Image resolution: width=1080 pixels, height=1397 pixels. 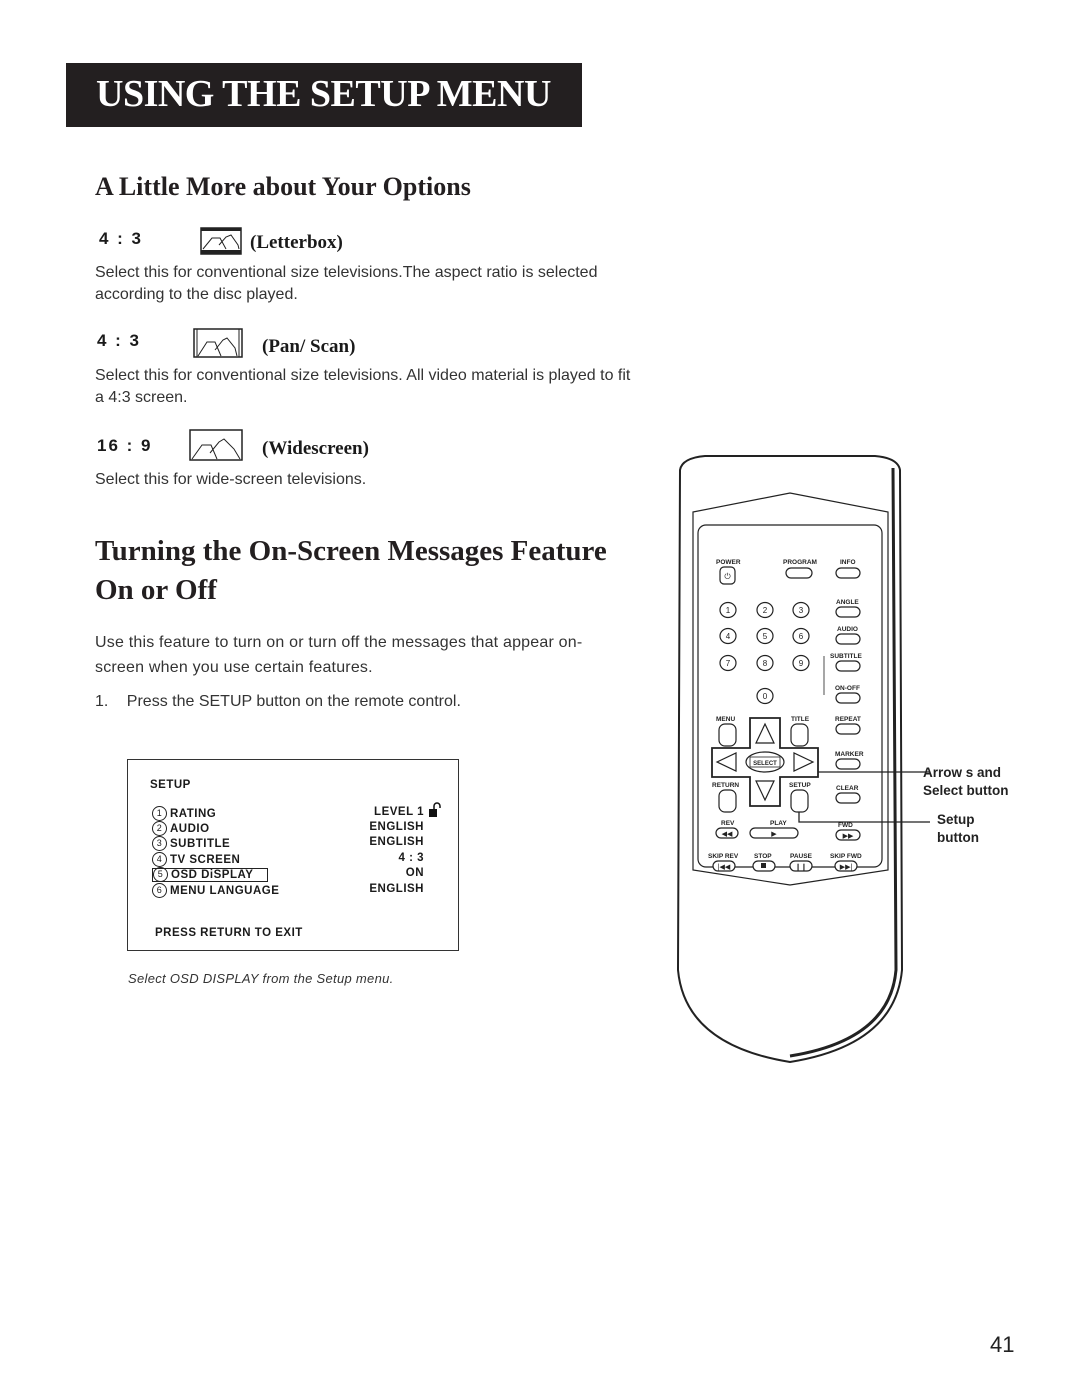 What do you see at coordinates (205, 859) in the screenshot?
I see `osd-row-label: TV SCREEN` at bounding box center [205, 859].